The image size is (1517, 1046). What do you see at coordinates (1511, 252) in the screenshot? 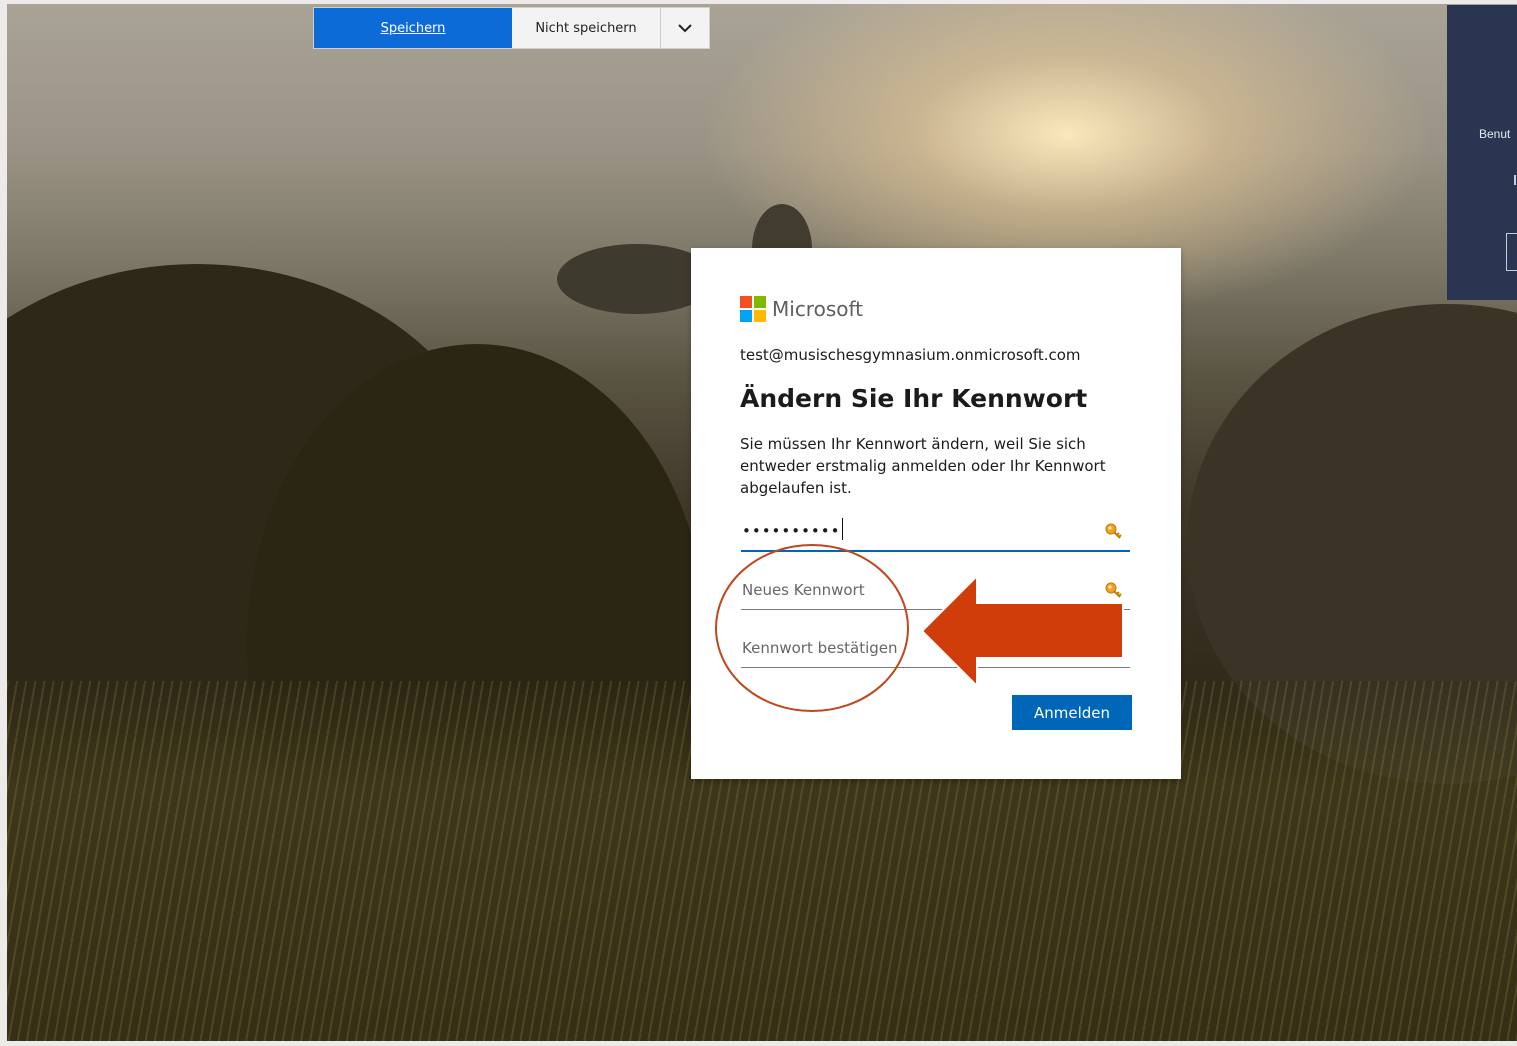
I see `side-panel-input` at bounding box center [1511, 252].